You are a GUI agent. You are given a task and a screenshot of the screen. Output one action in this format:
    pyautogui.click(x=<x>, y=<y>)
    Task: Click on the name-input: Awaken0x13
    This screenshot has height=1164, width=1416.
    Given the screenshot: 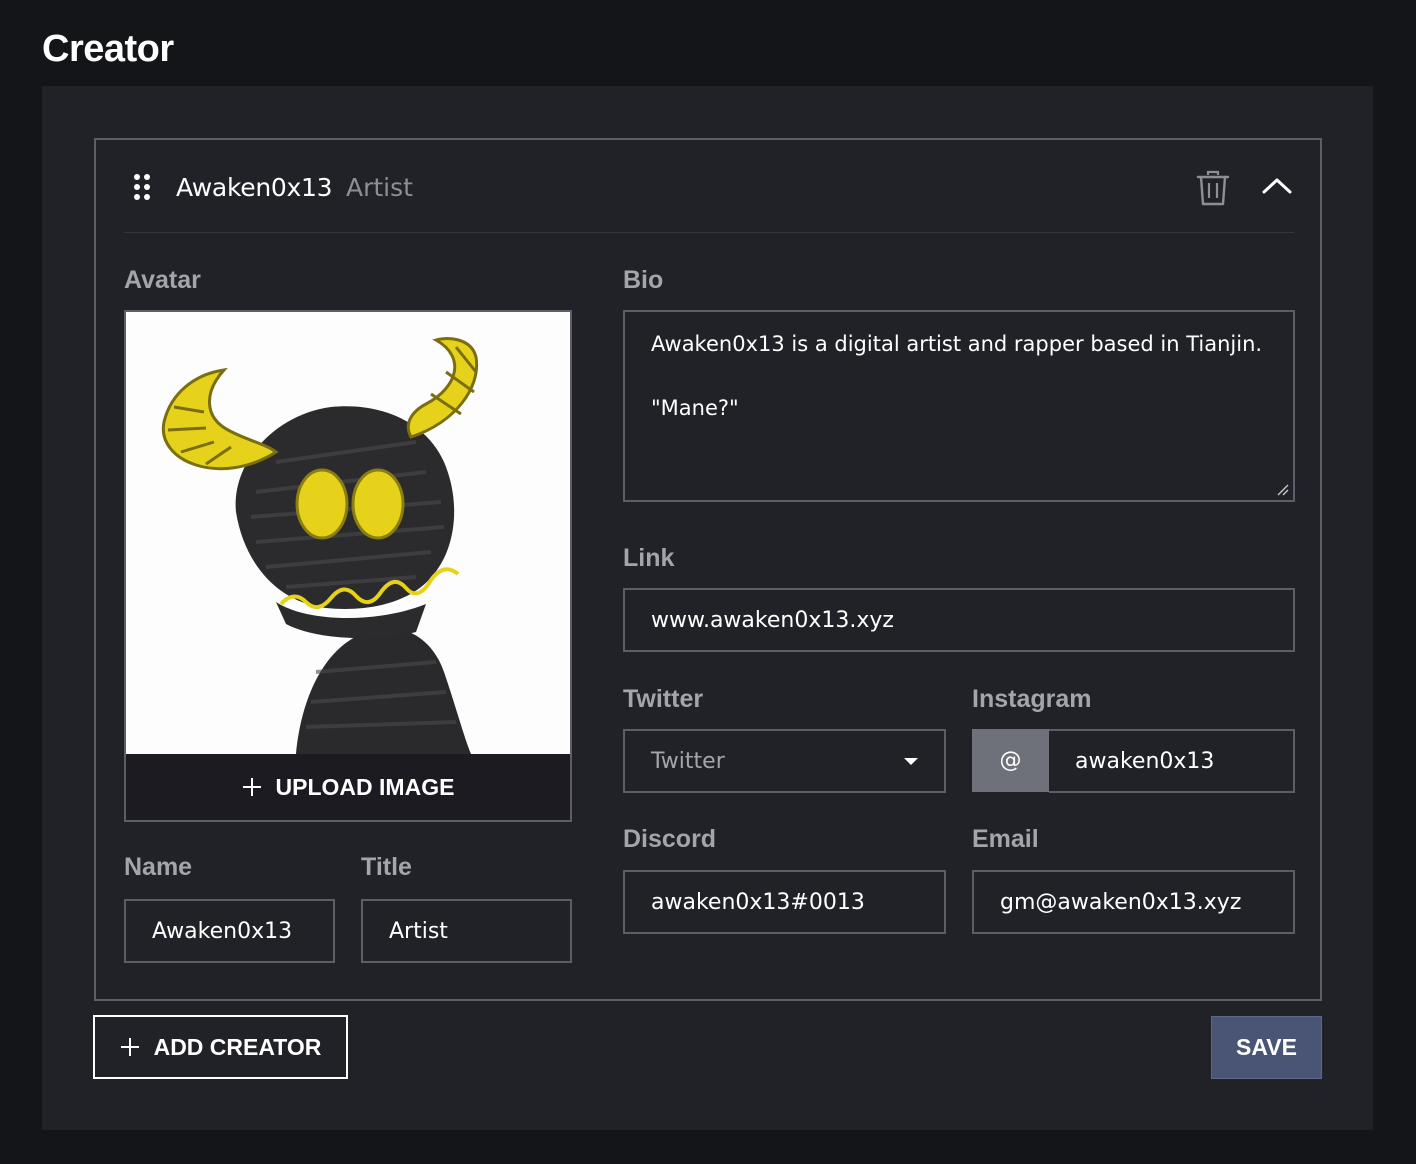 What is the action you would take?
    pyautogui.click(x=229, y=931)
    